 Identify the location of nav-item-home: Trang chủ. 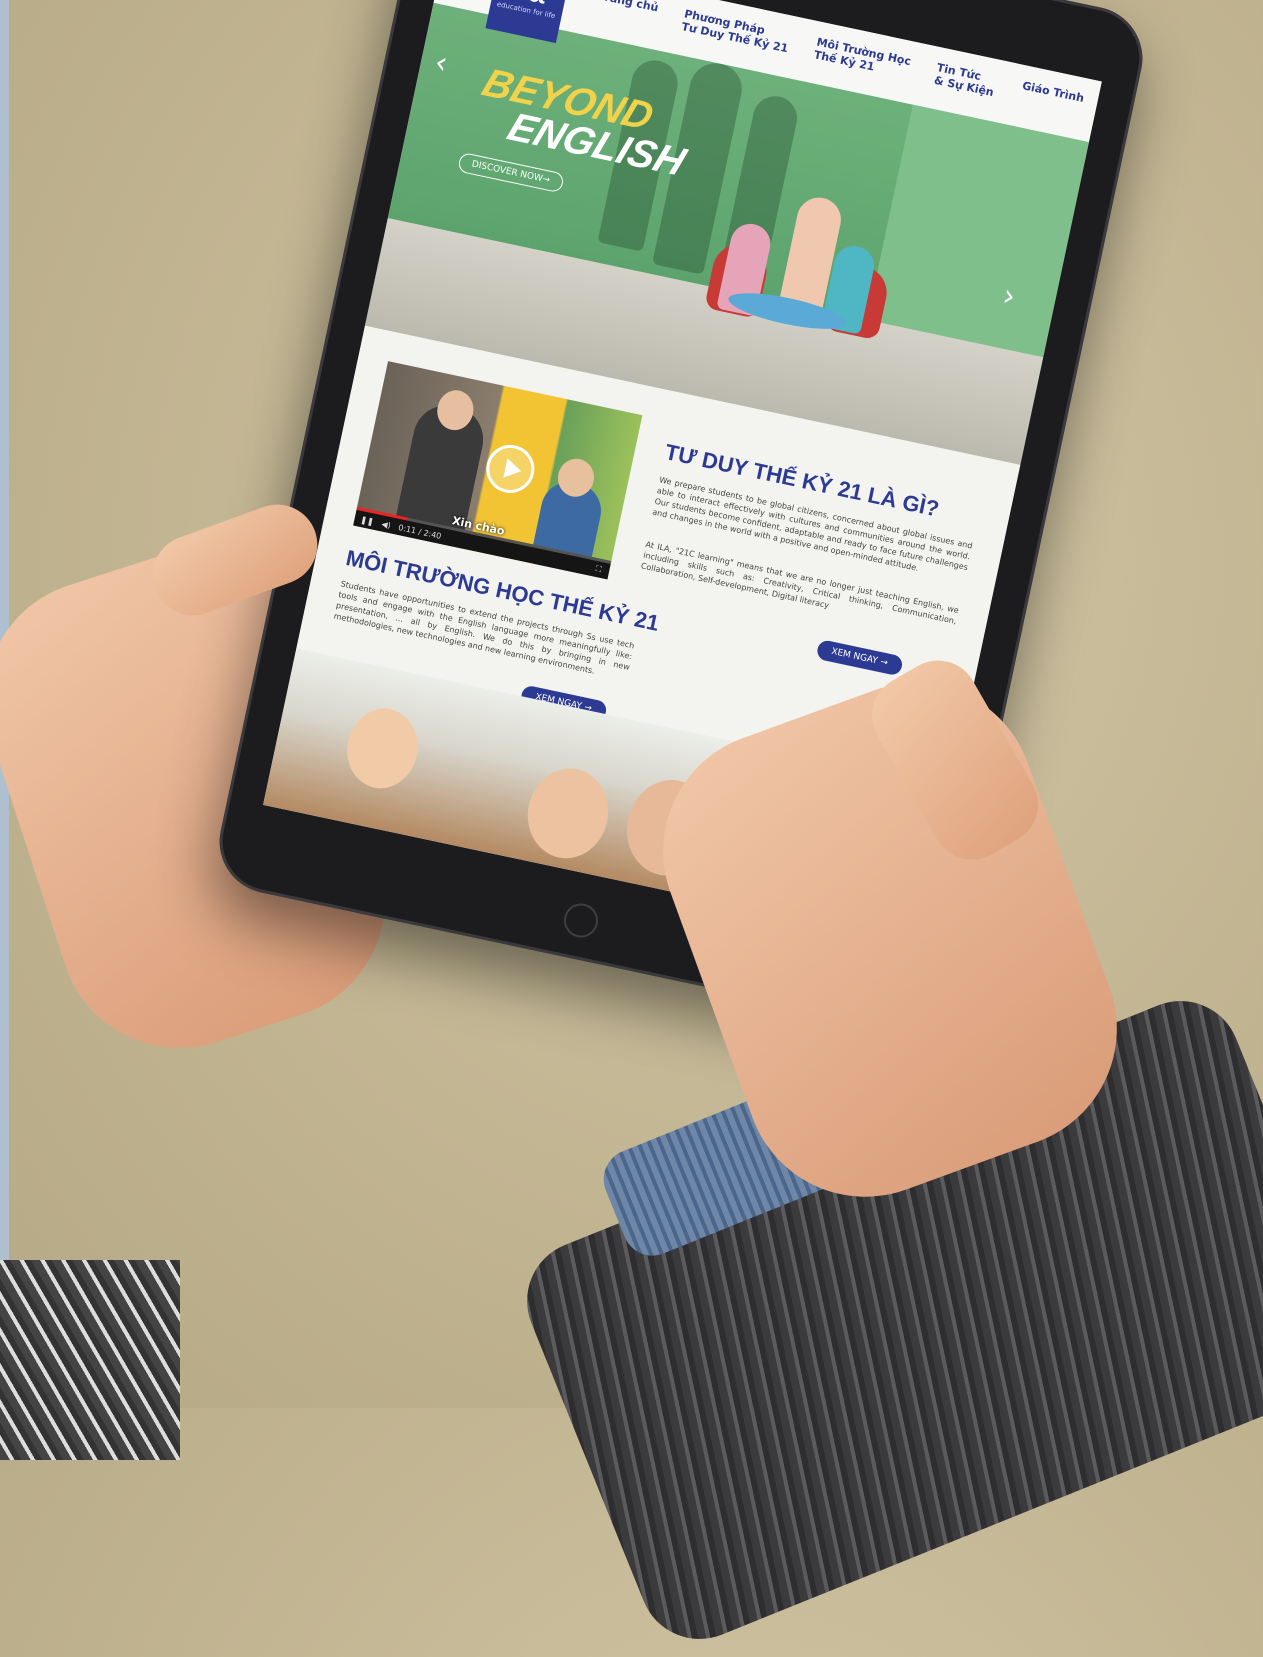
(627, 13).